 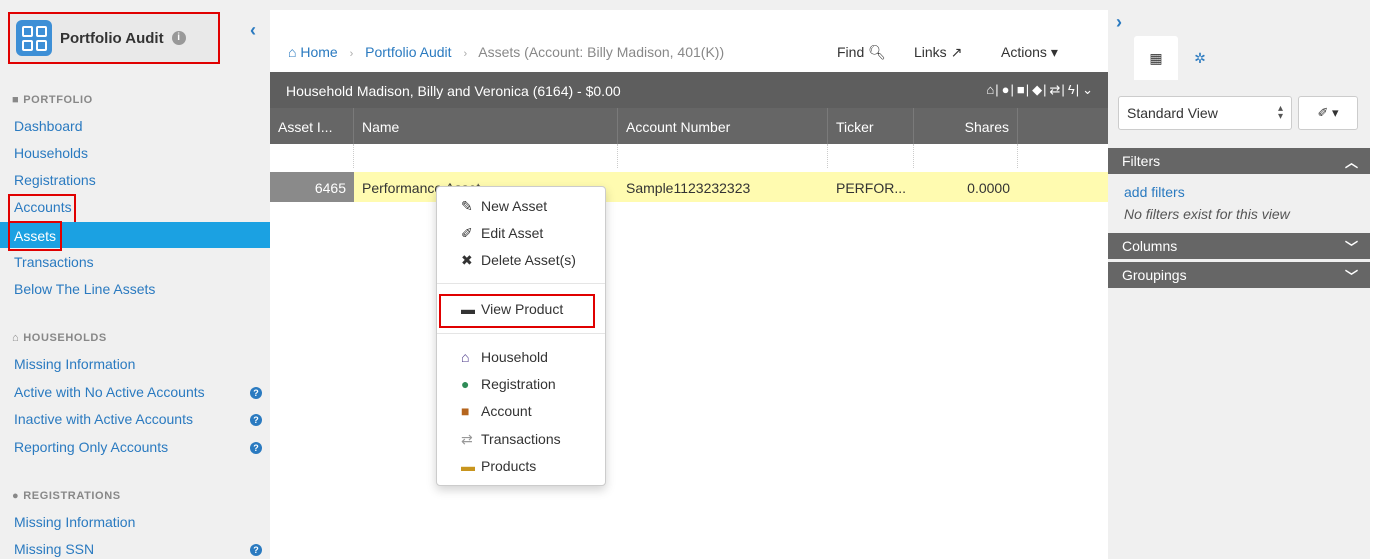 What do you see at coordinates (42, 209) in the screenshot?
I see `annotation-box-accounts` at bounding box center [42, 209].